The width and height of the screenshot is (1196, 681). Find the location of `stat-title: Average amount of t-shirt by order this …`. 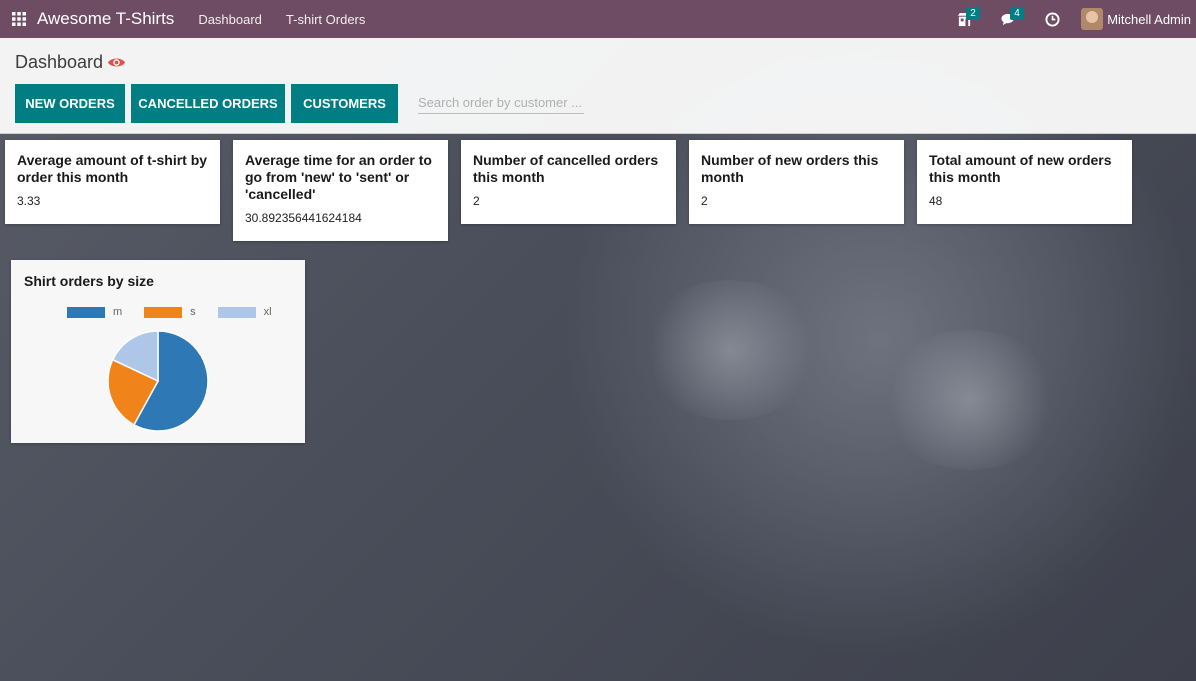

stat-title: Average amount of t-shirt by order this … is located at coordinates (112, 168).